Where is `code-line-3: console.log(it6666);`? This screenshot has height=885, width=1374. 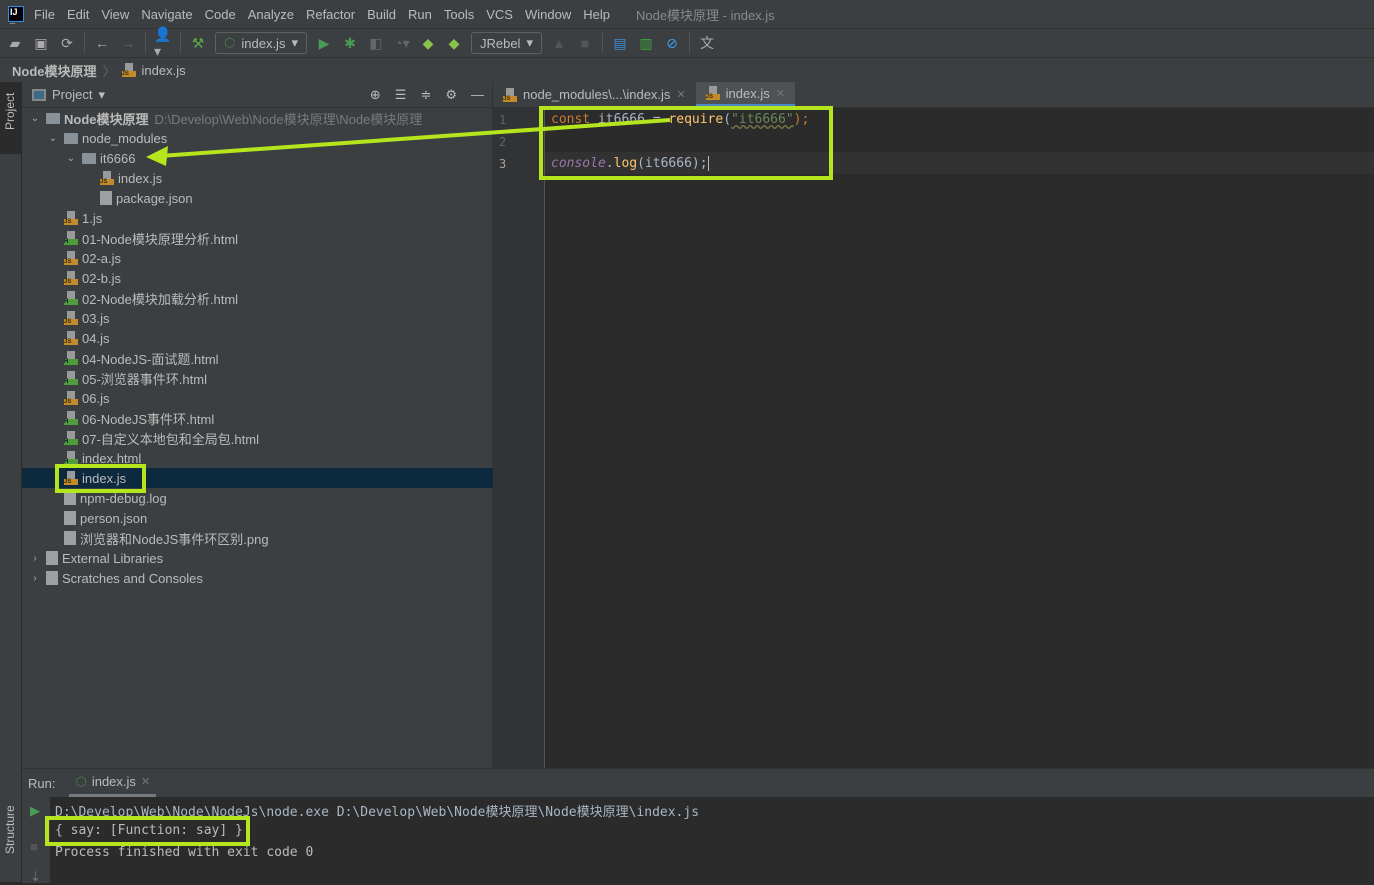 code-line-3: console.log(it6666); is located at coordinates (630, 163).